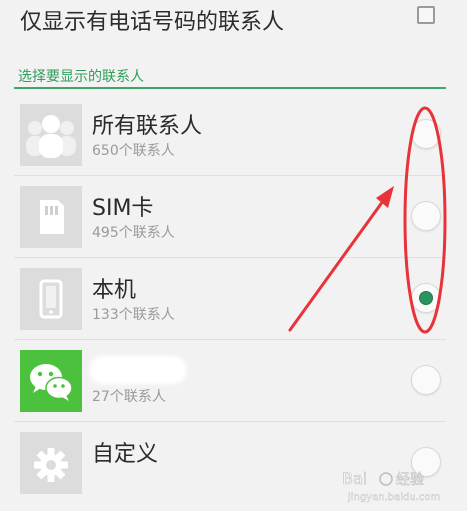 This screenshot has height=511, width=467. What do you see at coordinates (230, 299) in the screenshot?
I see `contact-source-local: 本机 133个联系人` at bounding box center [230, 299].